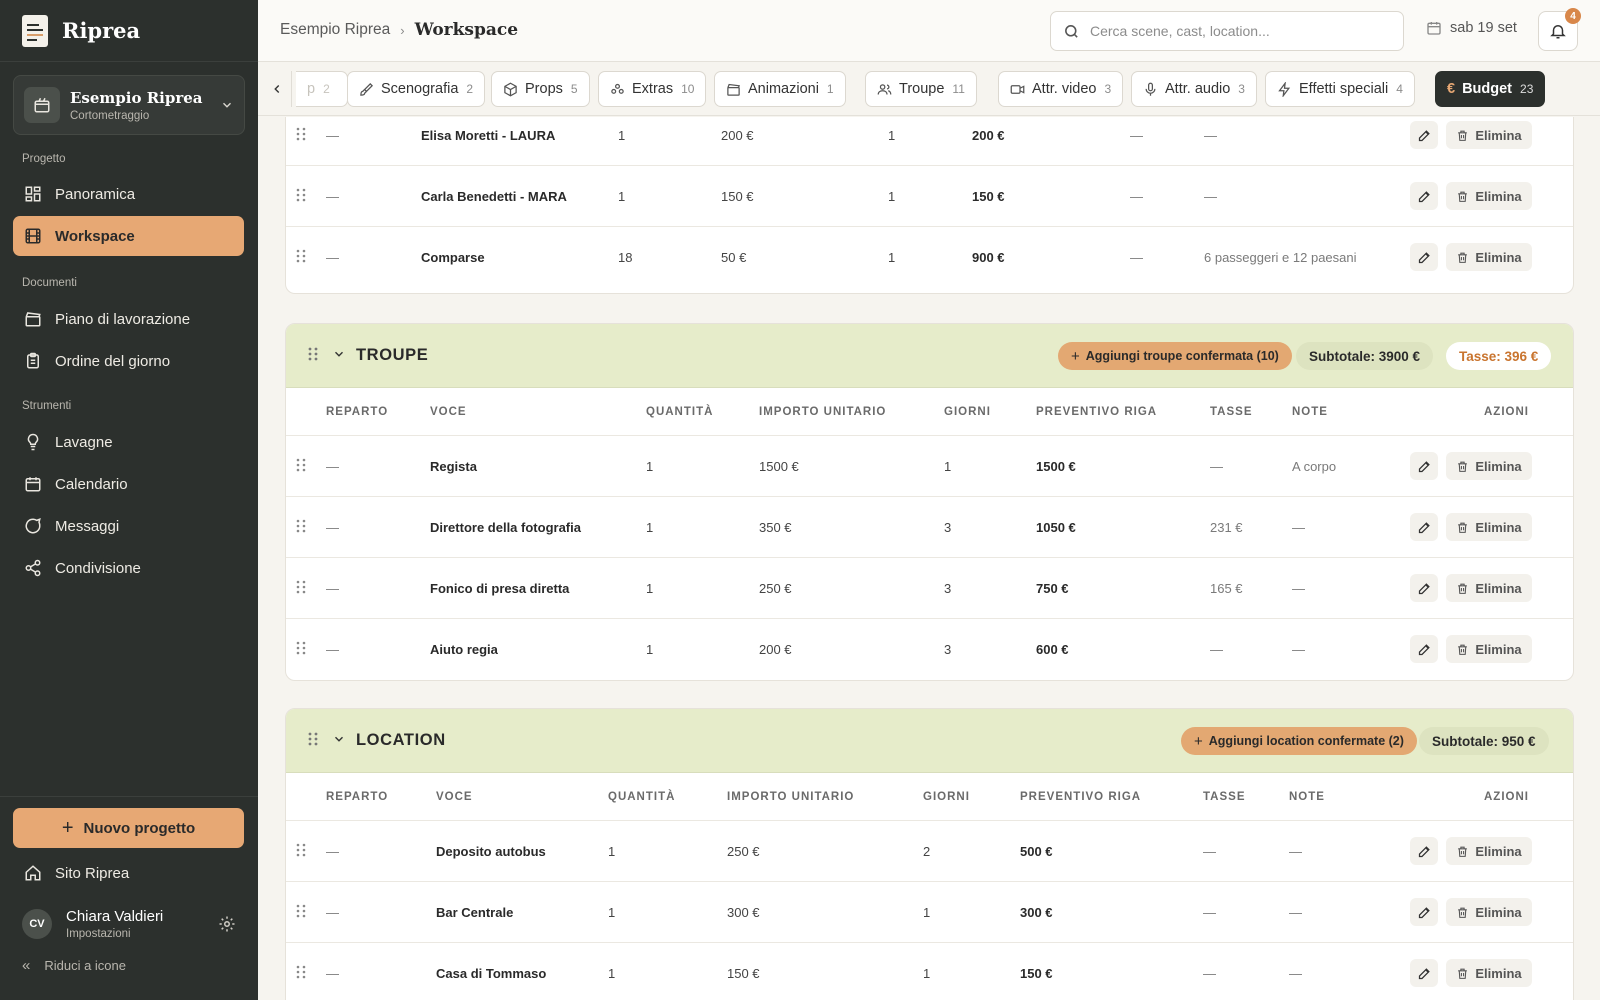  What do you see at coordinates (129, 105) in the screenshot?
I see `project-switcher: Esempio Riprea Cortometraggio` at bounding box center [129, 105].